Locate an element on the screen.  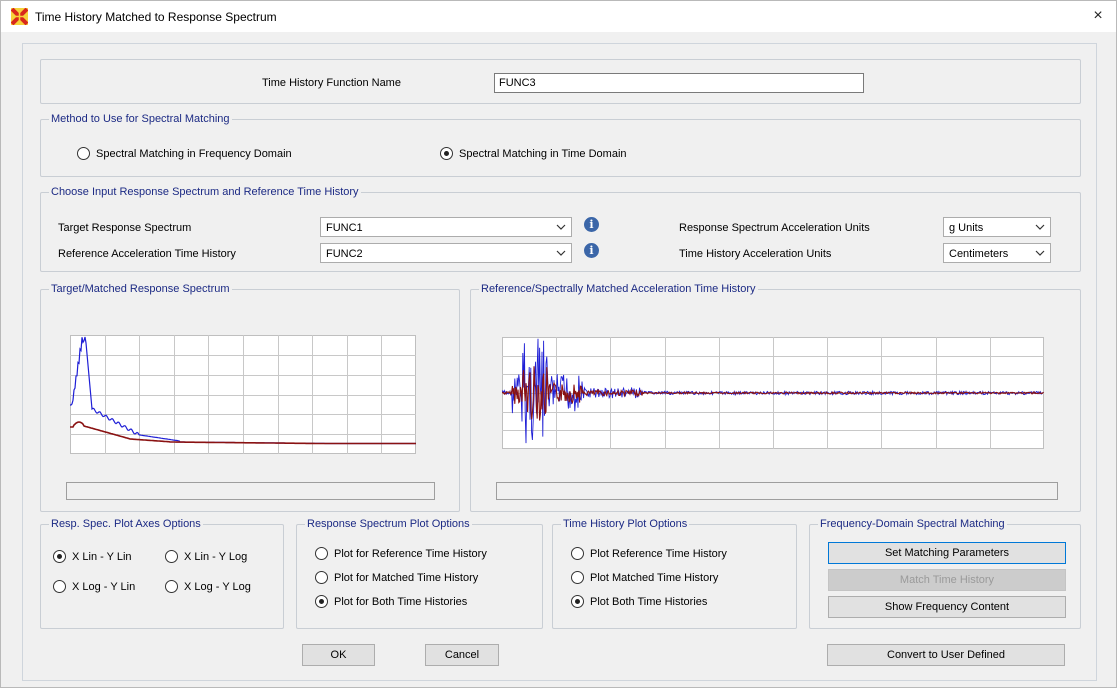
history-scrollbar is located at coordinates (777, 491).